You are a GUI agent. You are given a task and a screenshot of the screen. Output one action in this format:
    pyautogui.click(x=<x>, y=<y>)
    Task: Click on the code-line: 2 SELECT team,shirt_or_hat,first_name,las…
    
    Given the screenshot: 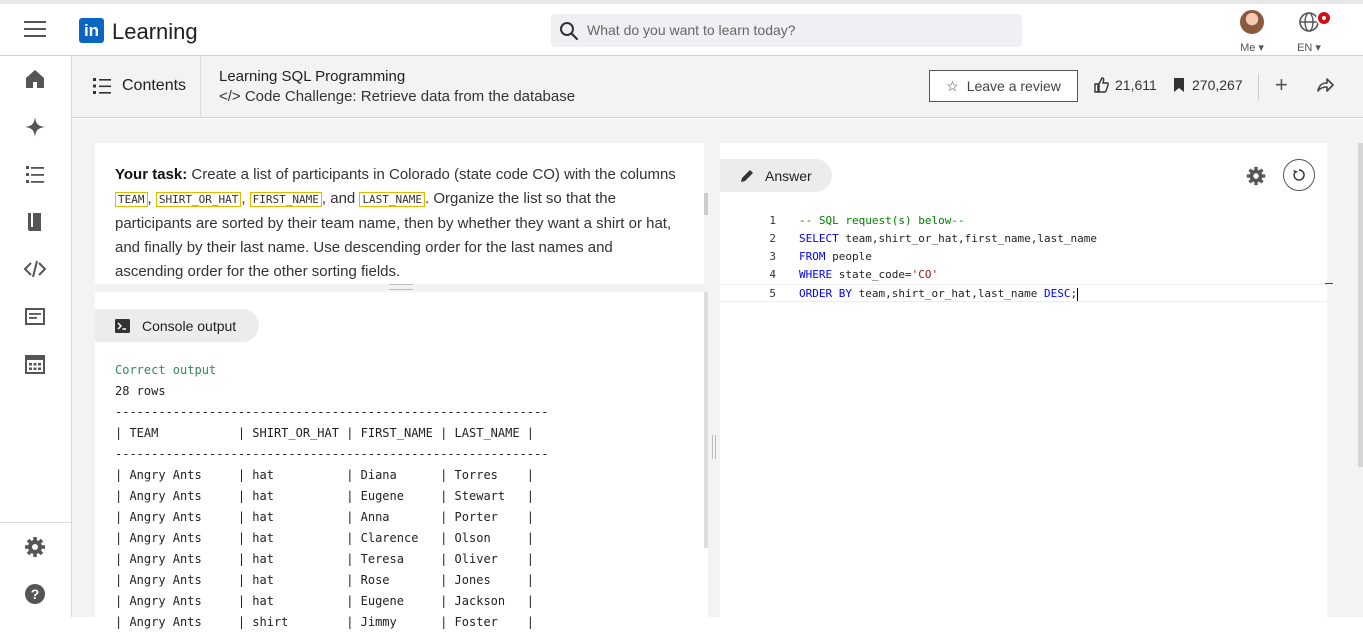 What is the action you would take?
    pyautogui.click(x=1023, y=239)
    